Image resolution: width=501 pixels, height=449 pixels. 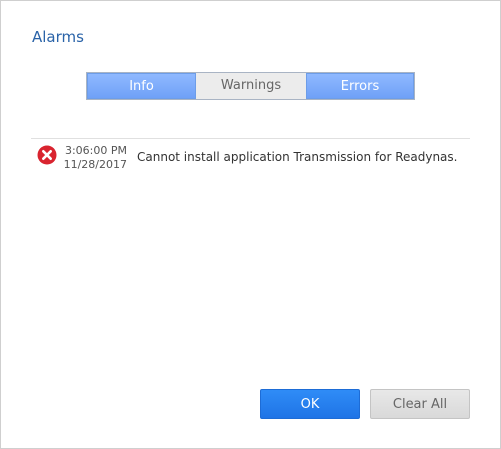 I want to click on tab-warnings: Warnings, so click(x=251, y=86).